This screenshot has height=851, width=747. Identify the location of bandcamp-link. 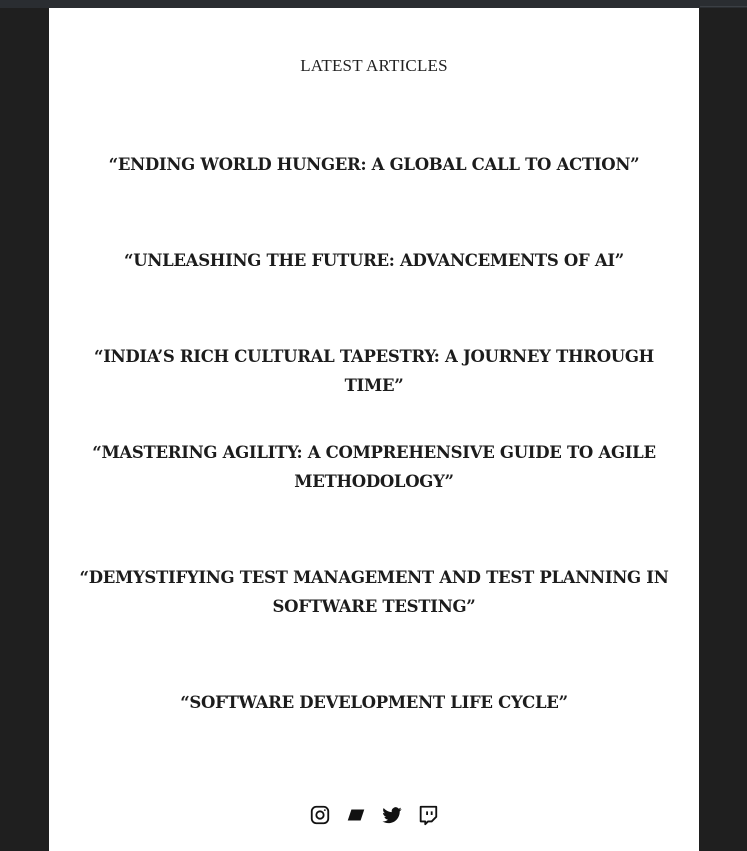
(356, 815).